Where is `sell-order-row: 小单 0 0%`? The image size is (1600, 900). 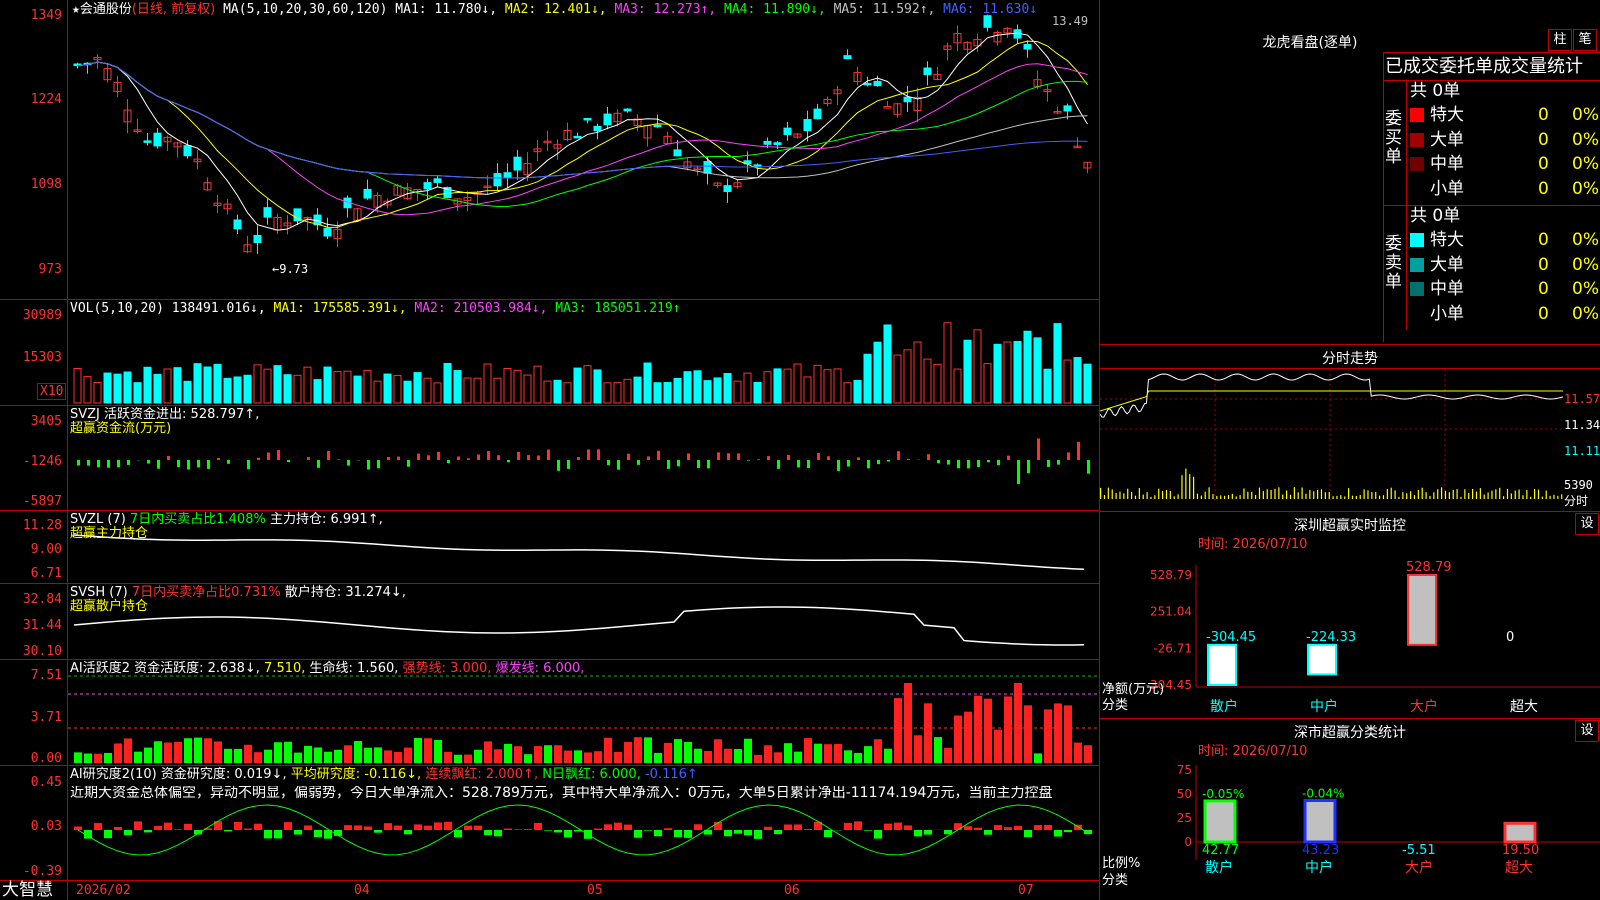
sell-order-row: 小单 0 0% is located at coordinates (1503, 314).